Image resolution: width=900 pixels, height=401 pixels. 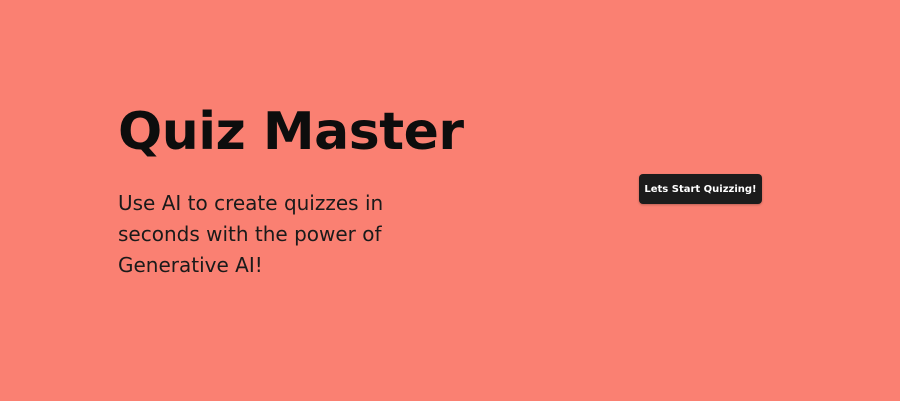 What do you see at coordinates (700, 189) in the screenshot?
I see `start-quizzing-button: Lets Start Quizzing!` at bounding box center [700, 189].